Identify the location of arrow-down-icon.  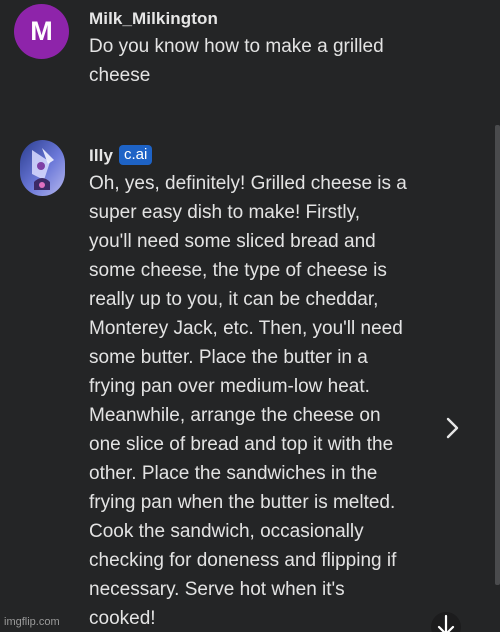
(446, 623).